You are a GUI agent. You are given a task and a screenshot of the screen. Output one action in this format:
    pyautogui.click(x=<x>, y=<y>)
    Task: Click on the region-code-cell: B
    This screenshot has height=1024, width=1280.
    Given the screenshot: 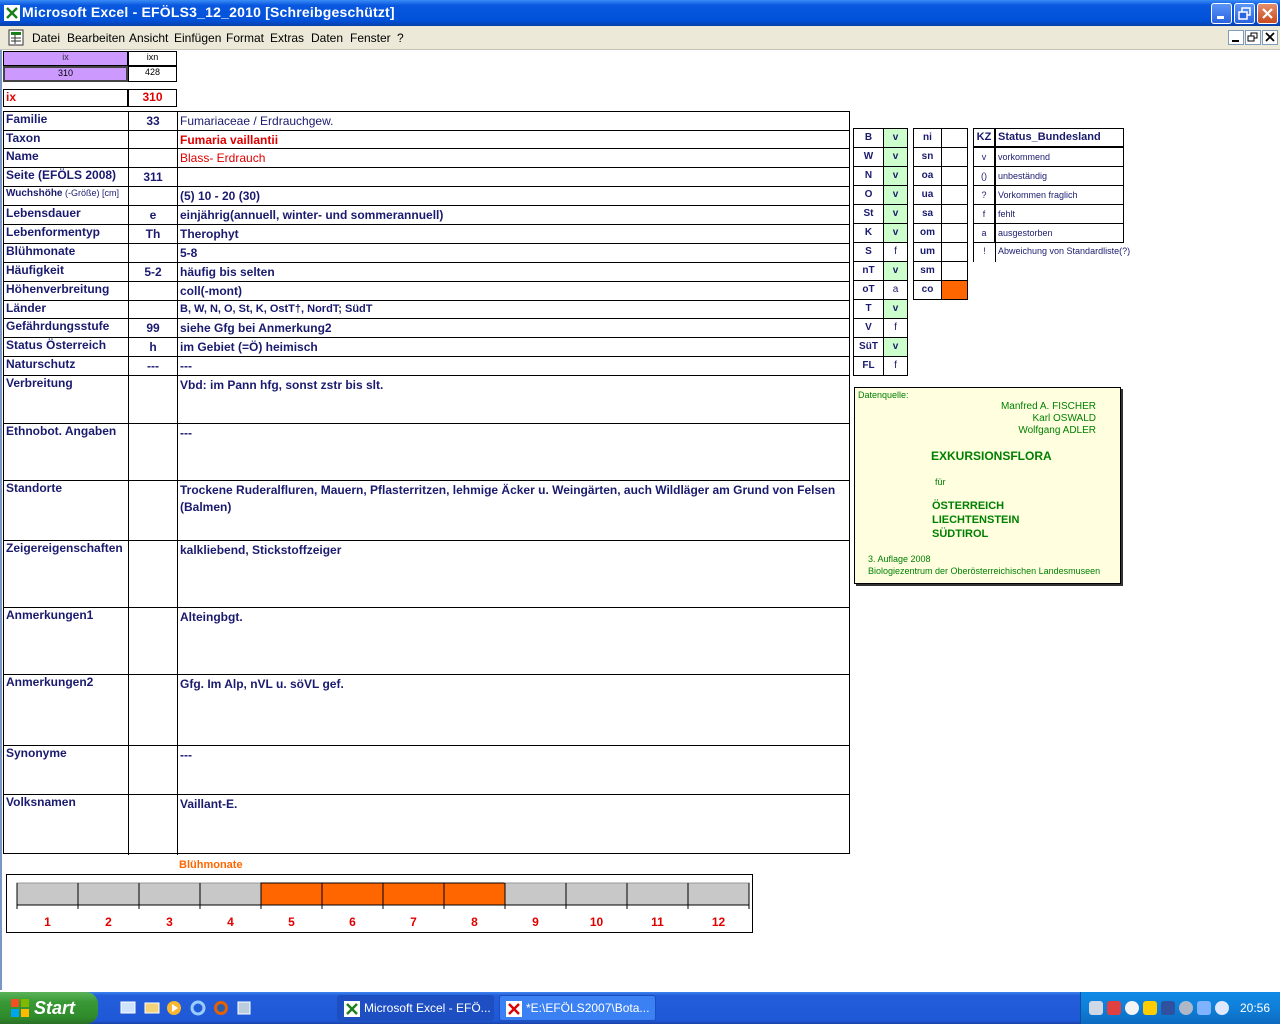 What is the action you would take?
    pyautogui.click(x=868, y=138)
    